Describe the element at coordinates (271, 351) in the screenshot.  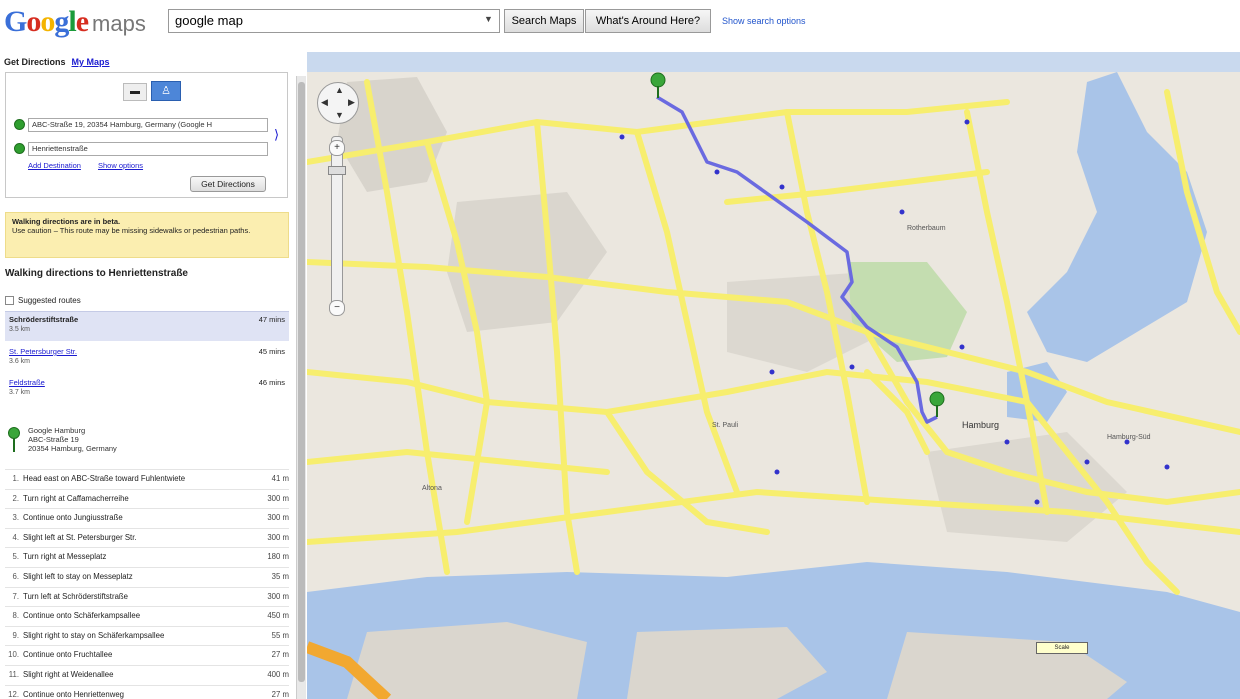
I see `route-time: 45 mins` at that location.